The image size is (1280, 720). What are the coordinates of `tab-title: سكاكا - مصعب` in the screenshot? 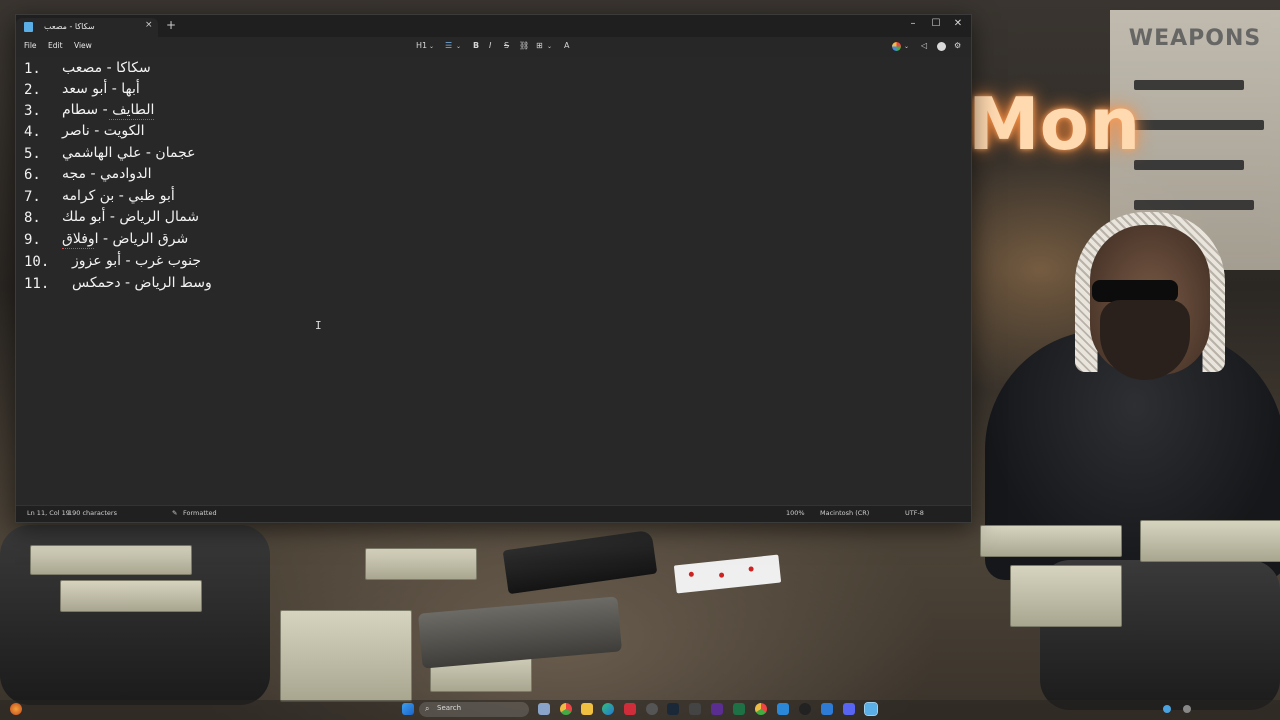 It's located at (69, 26).